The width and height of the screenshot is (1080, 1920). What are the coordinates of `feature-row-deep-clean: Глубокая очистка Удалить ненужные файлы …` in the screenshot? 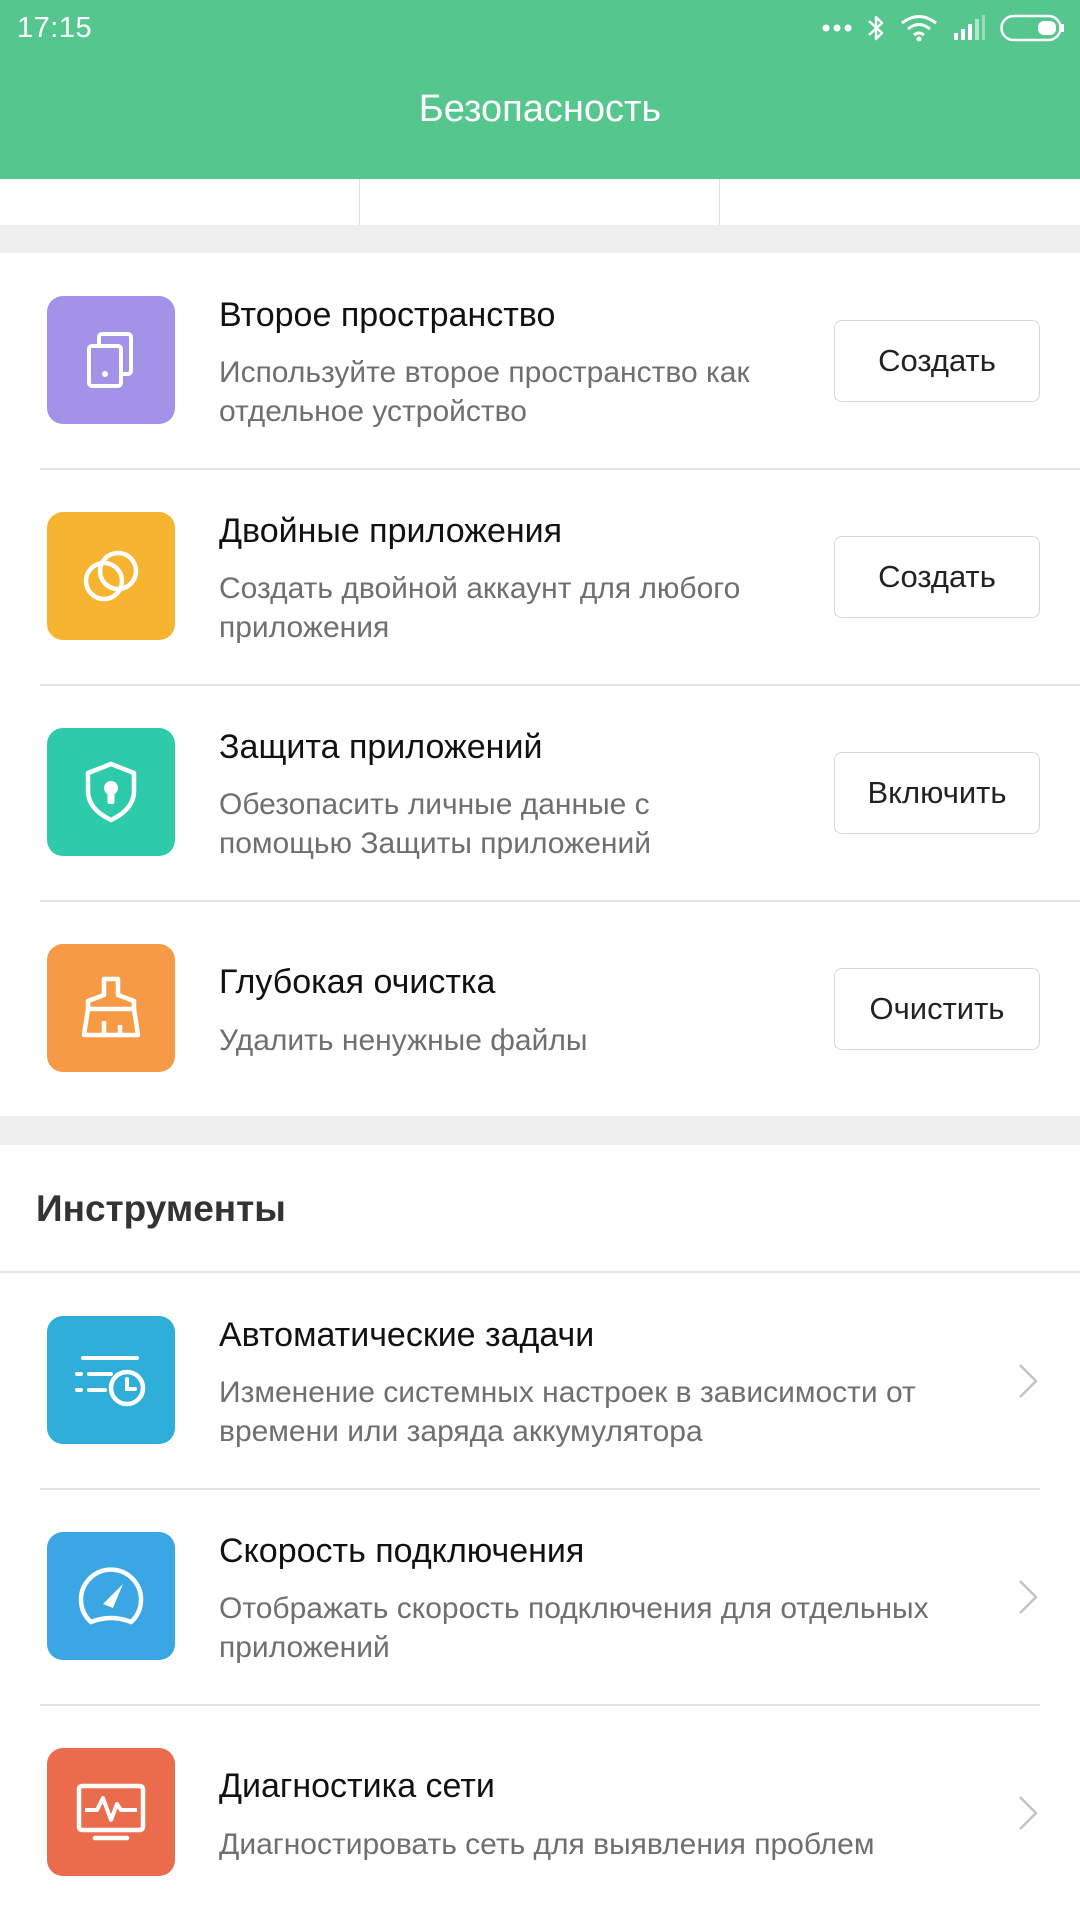 It's located at (540, 1009).